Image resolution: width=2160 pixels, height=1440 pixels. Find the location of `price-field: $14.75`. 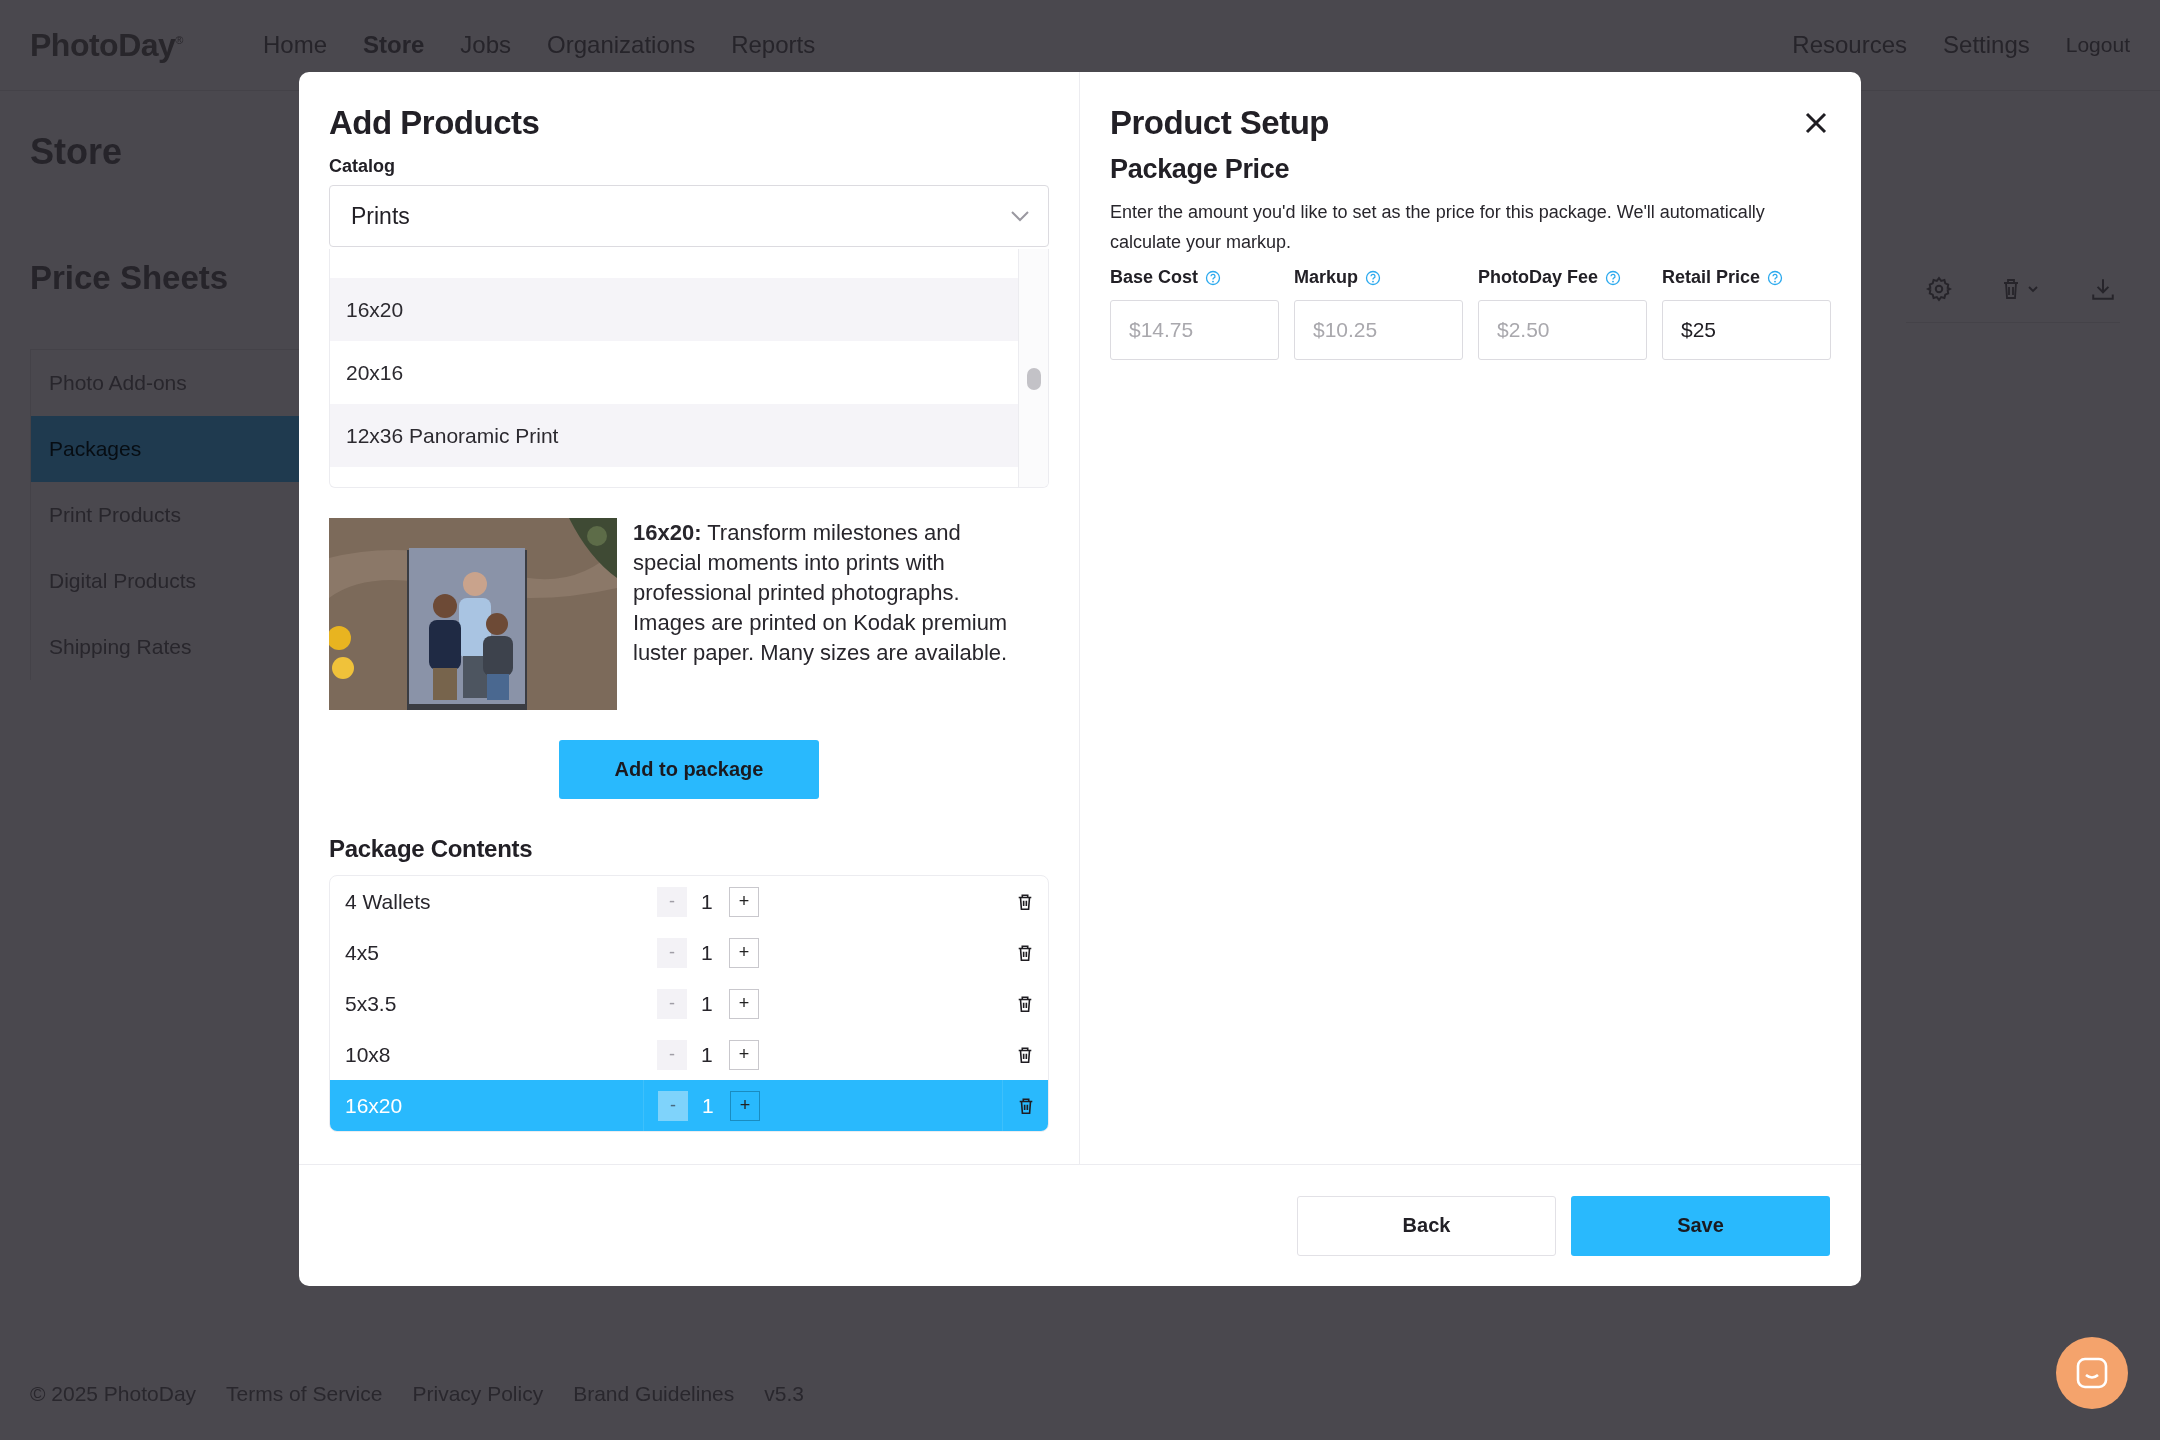

price-field: $14.75 is located at coordinates (1194, 330).